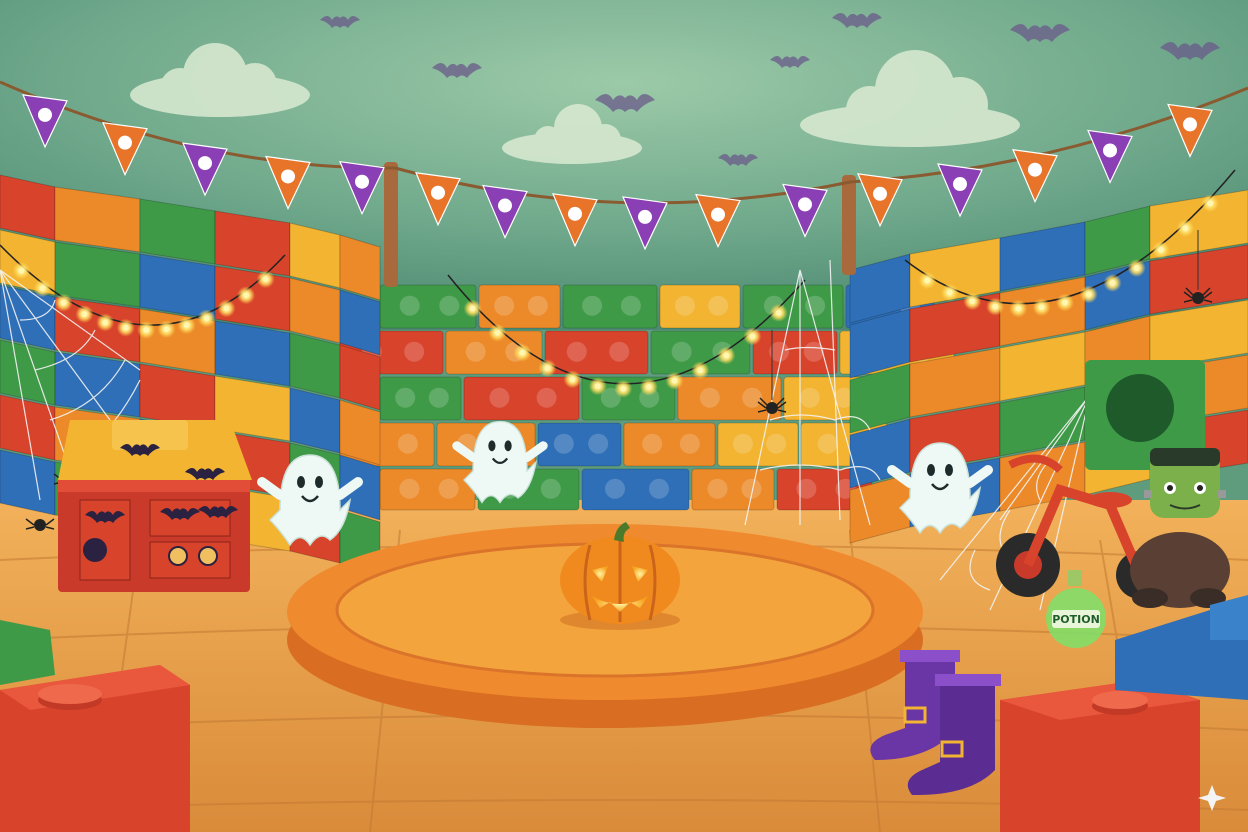 The image size is (1248, 832). I want to click on potion-label: POTION, so click(1076, 619).